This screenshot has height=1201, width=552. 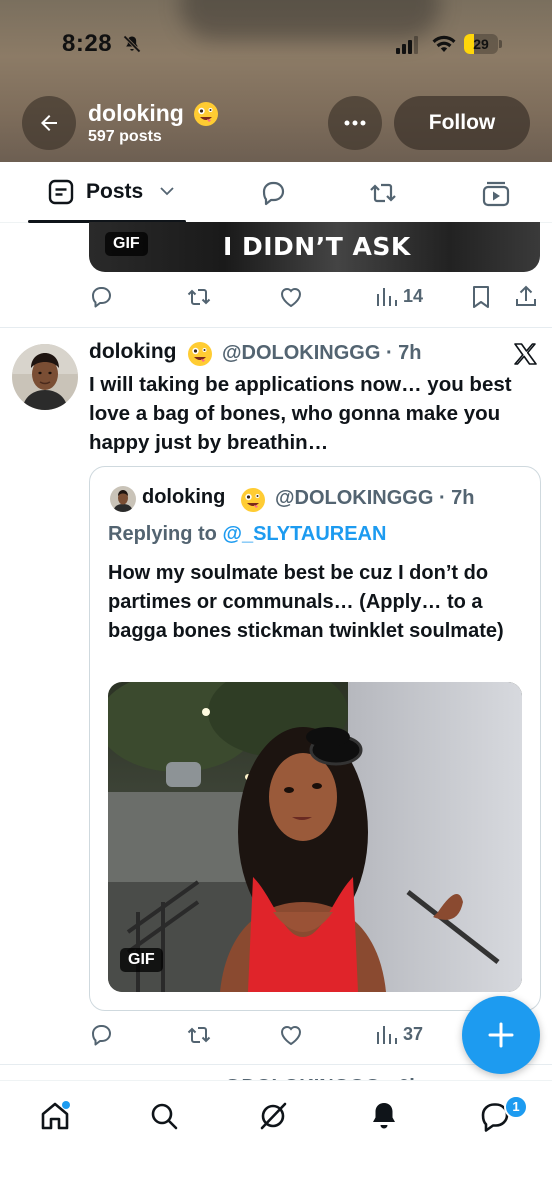 I want to click on quoted-handle-time: @DOLOKINGGG · 7h, so click(x=375, y=498).